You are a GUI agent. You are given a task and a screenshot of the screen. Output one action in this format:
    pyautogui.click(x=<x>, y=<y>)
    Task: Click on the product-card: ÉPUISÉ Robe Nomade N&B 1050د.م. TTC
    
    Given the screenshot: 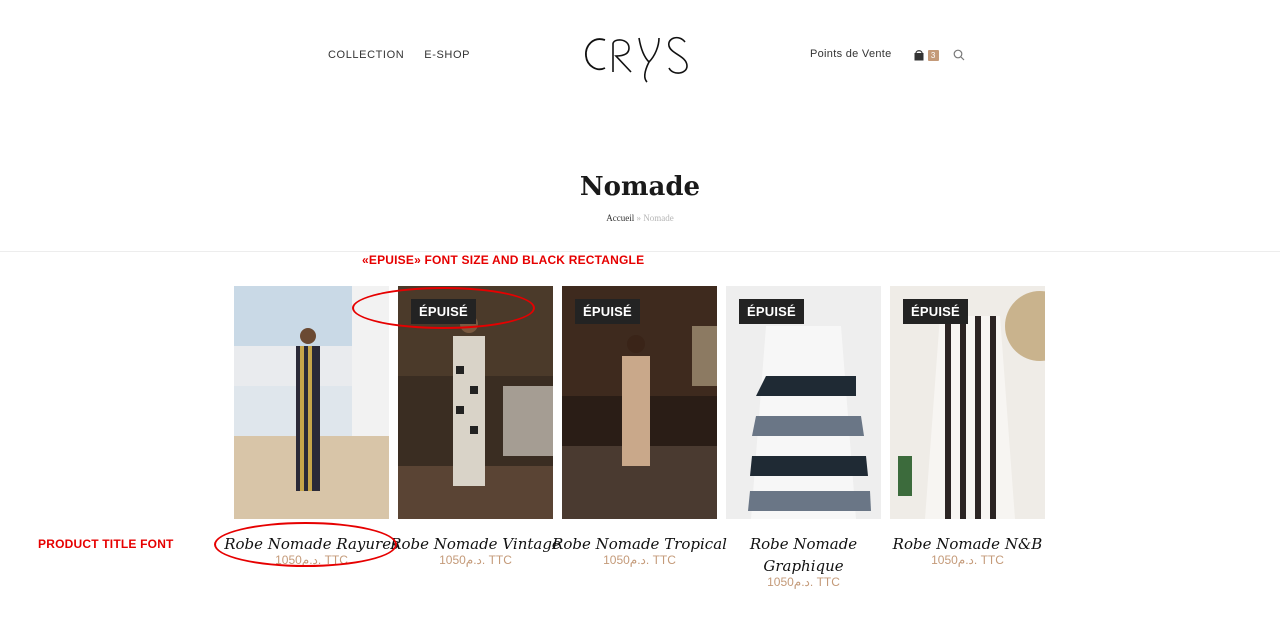 What is the action you would take?
    pyautogui.click(x=967, y=437)
    